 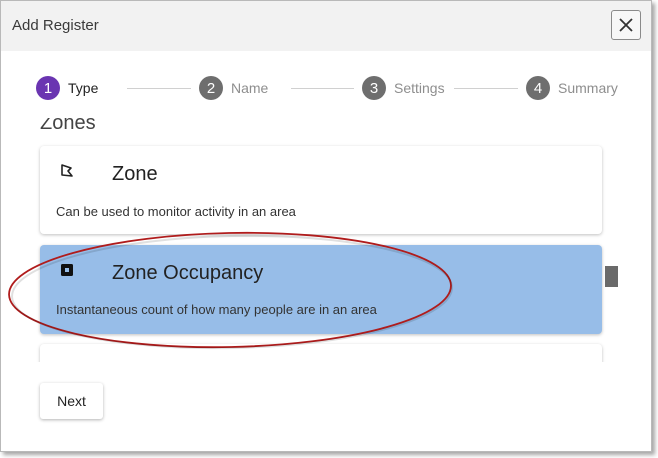 I want to click on step-type: 1 Type, so click(x=67, y=88).